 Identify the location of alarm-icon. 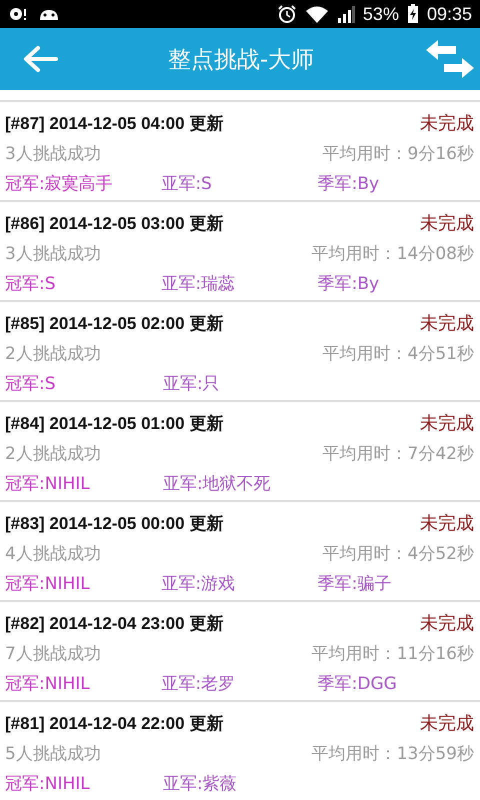
(286, 14).